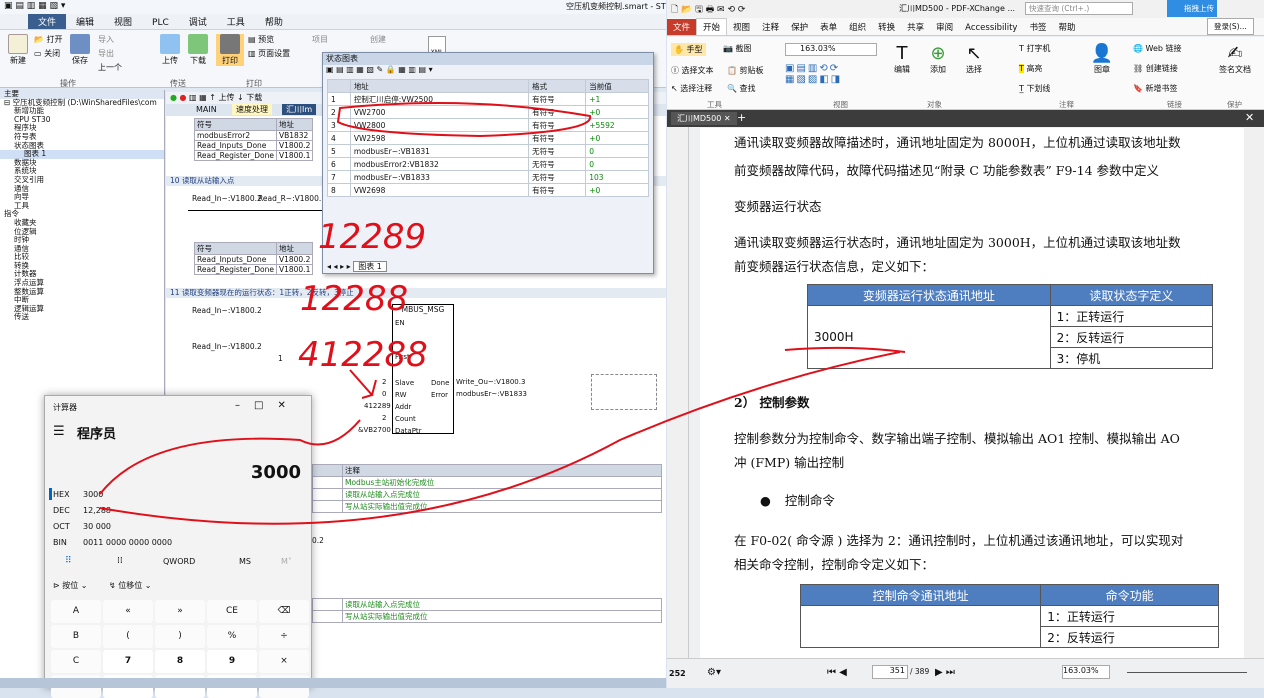  What do you see at coordinates (944, 27) in the screenshot?
I see `pdf-menu-review: 审阅` at bounding box center [944, 27].